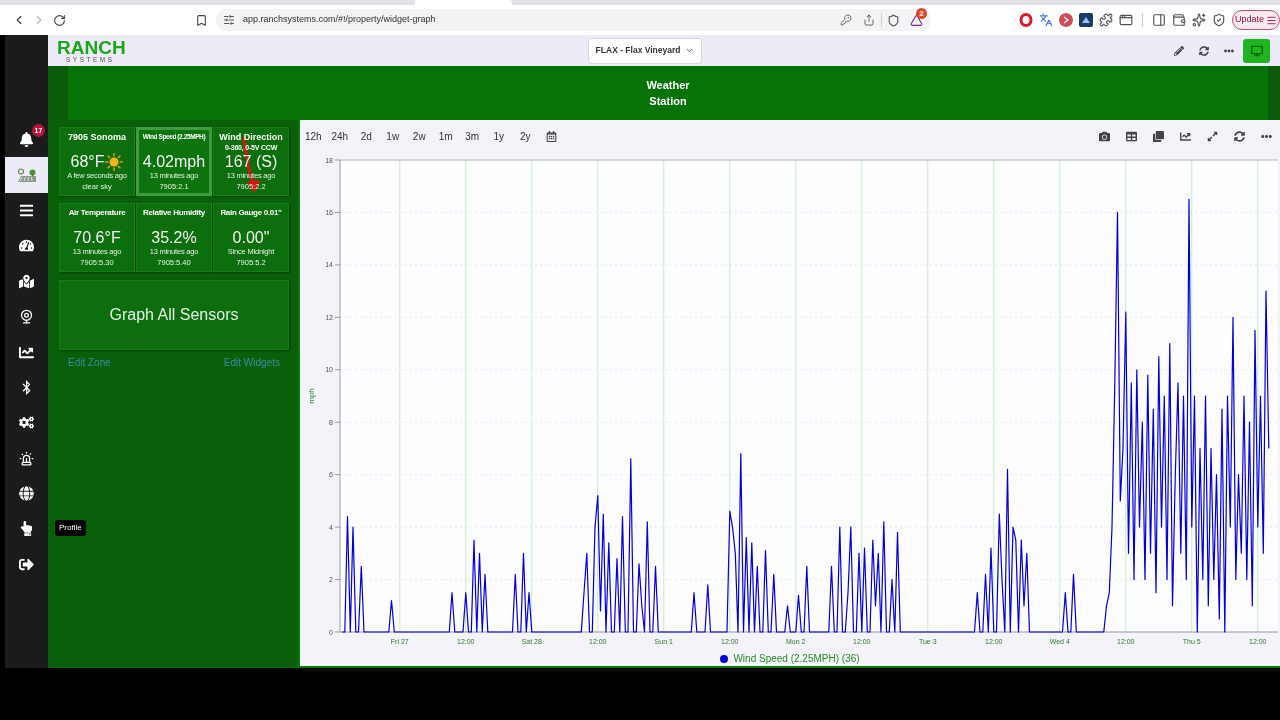  Describe the element at coordinates (26, 564) in the screenshot. I see `sign-out-icon` at that location.